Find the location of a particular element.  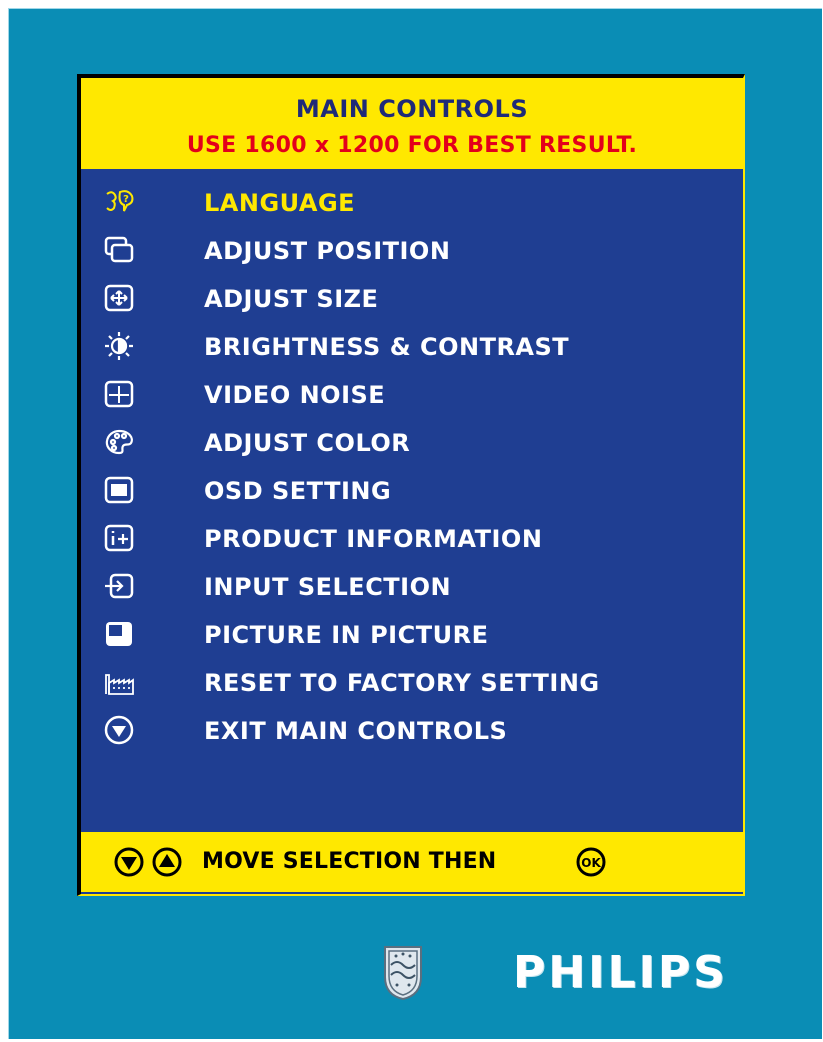

menu-item-osd-setting: OSD SETTING is located at coordinates (412, 490).